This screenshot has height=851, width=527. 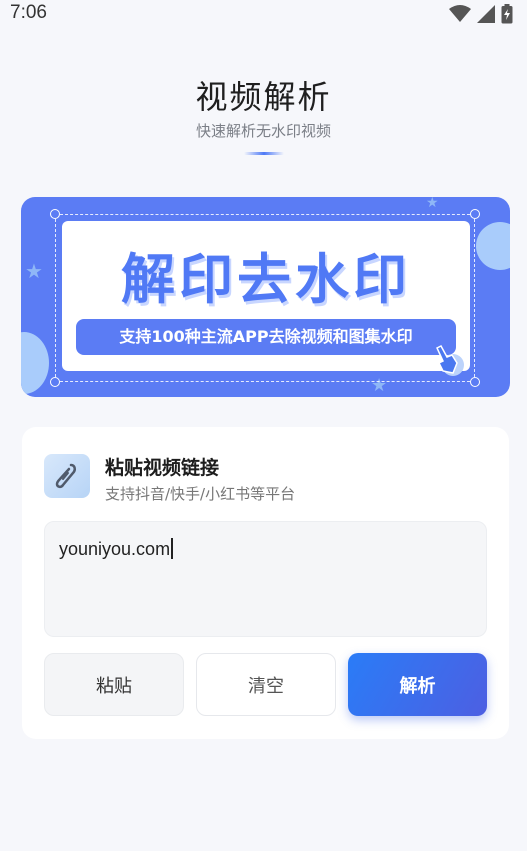 I want to click on hand-pointer-icon, so click(x=450, y=360).